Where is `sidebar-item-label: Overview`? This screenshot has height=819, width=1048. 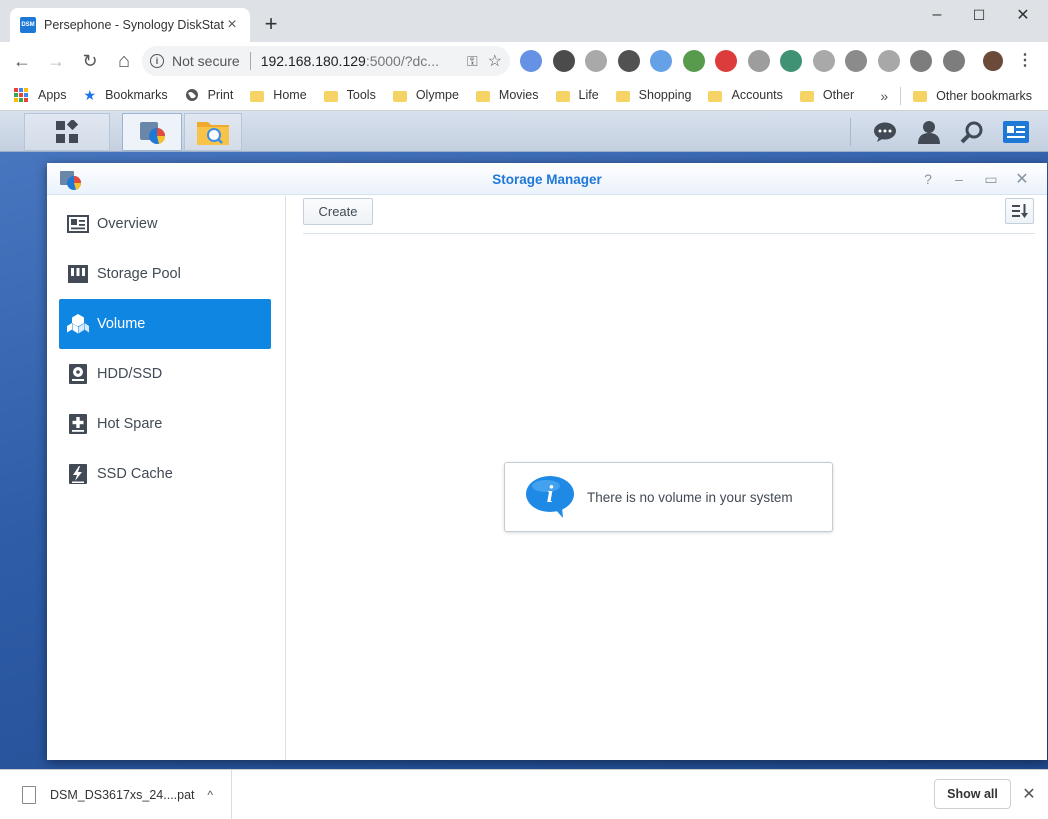
sidebar-item-label: Overview is located at coordinates (127, 224).